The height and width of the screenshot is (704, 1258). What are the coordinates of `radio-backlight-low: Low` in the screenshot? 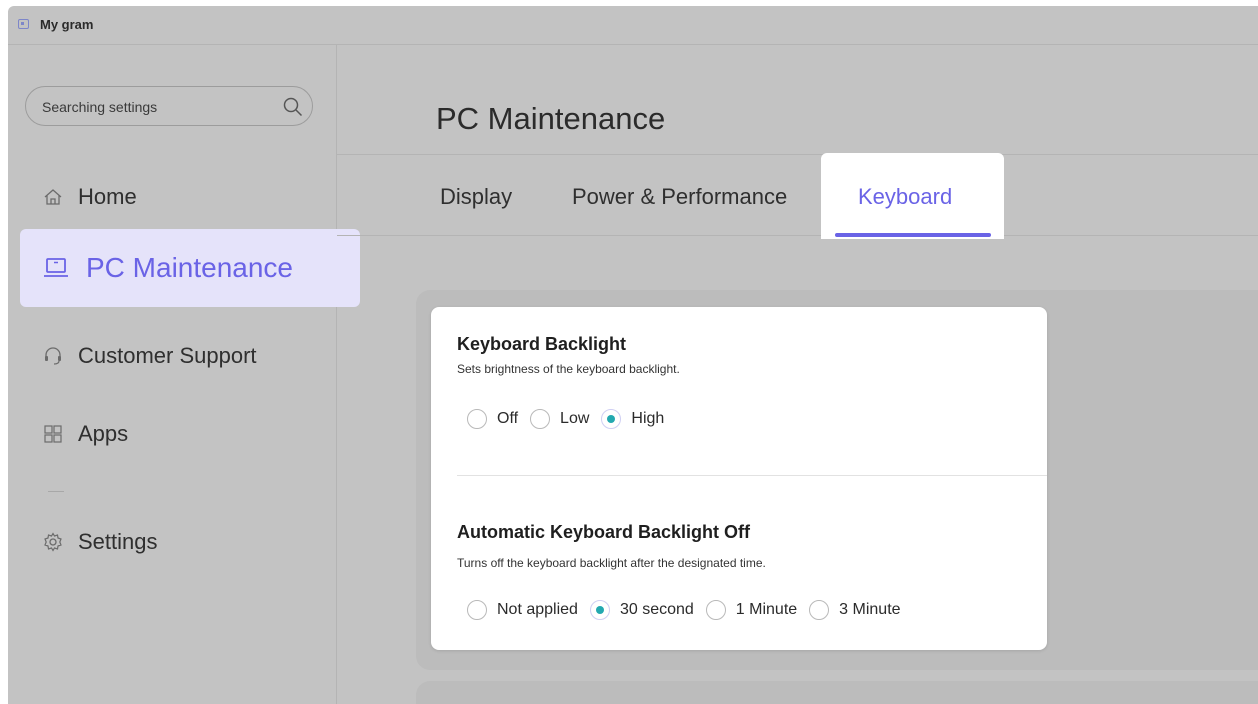 It's located at (559, 419).